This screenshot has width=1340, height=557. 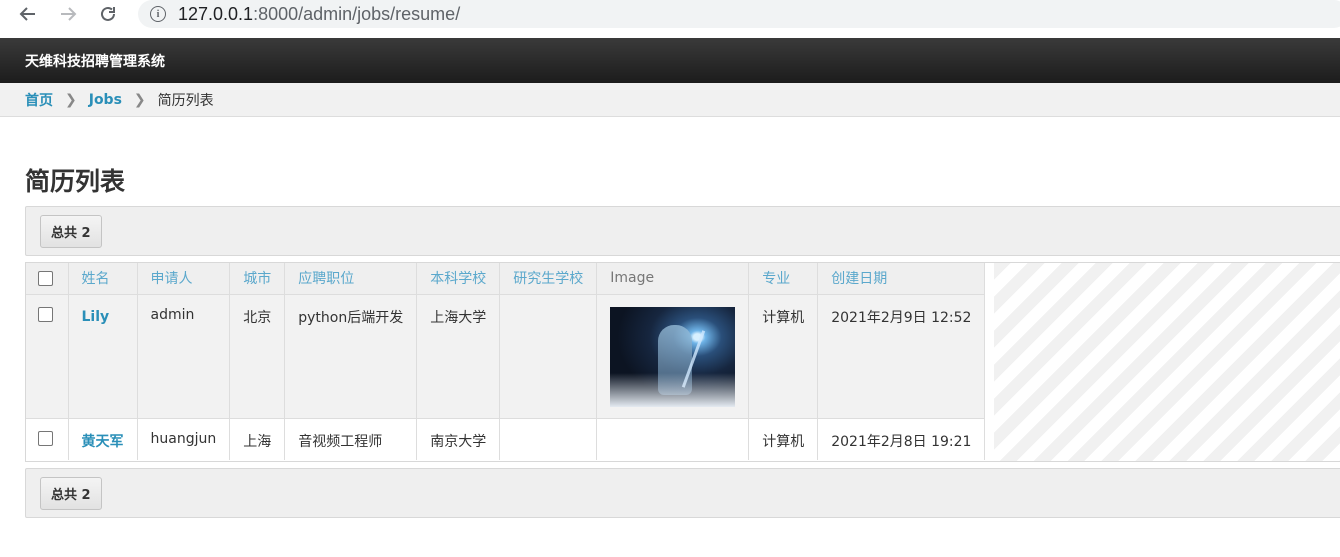 I want to click on breadcrumb-jobs-link: Jobs, so click(x=105, y=100).